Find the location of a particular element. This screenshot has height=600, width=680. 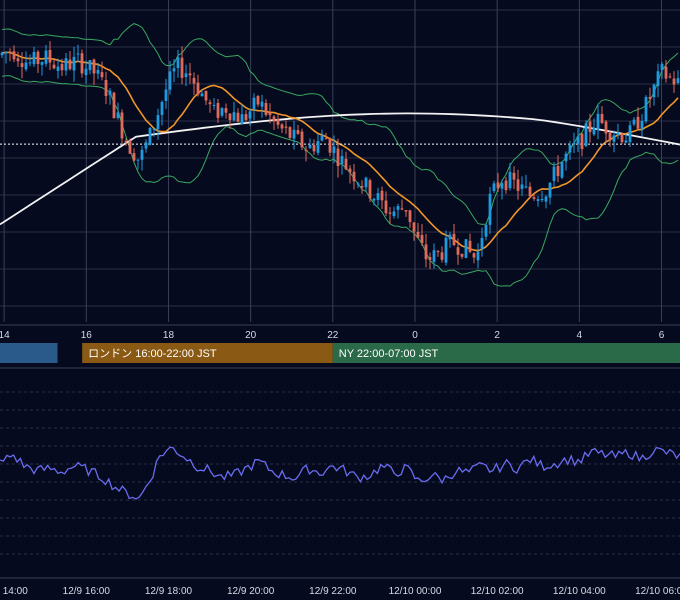

oscillator-line is located at coordinates (340, 473).